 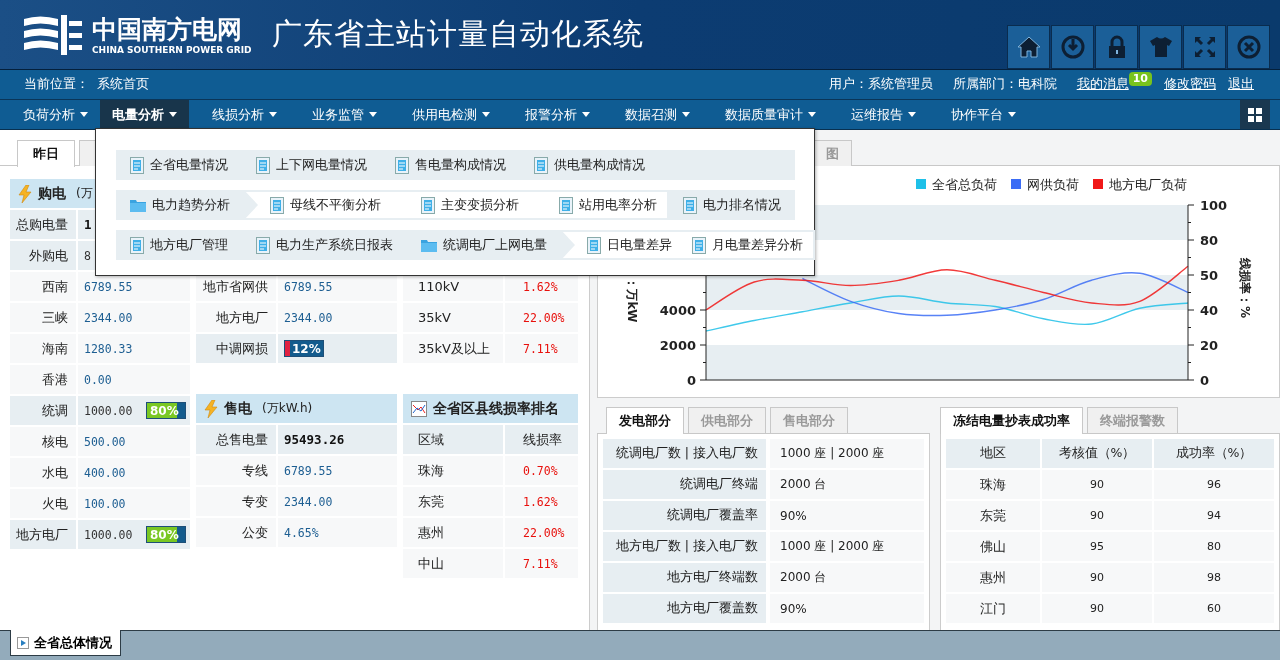 What do you see at coordinates (43, 348) in the screenshot?
I see `row-label: 海南` at bounding box center [43, 348].